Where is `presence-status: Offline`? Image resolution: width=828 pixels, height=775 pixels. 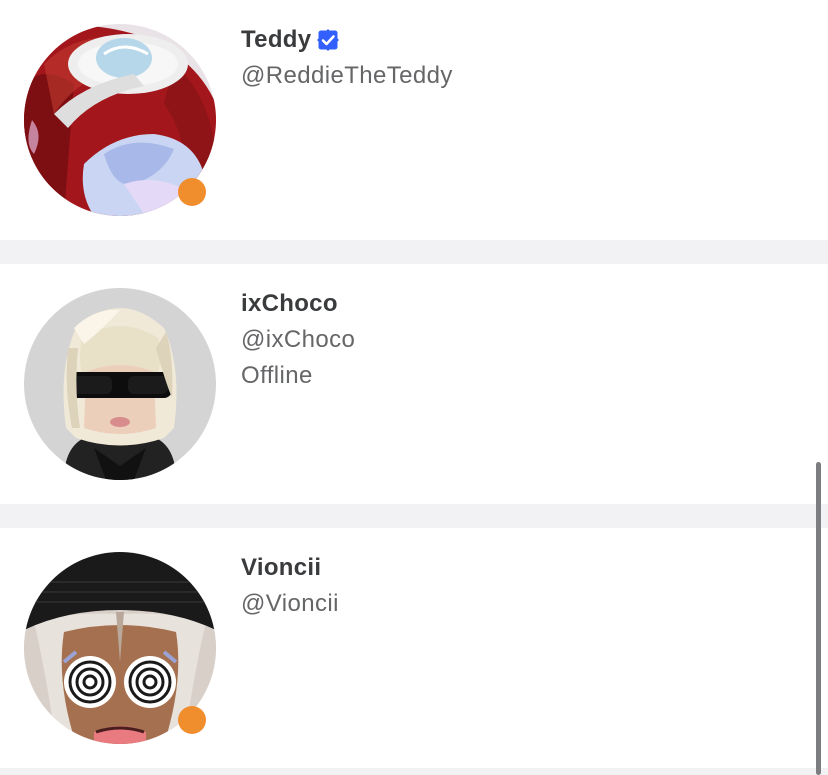
presence-status: Offline is located at coordinates (277, 375).